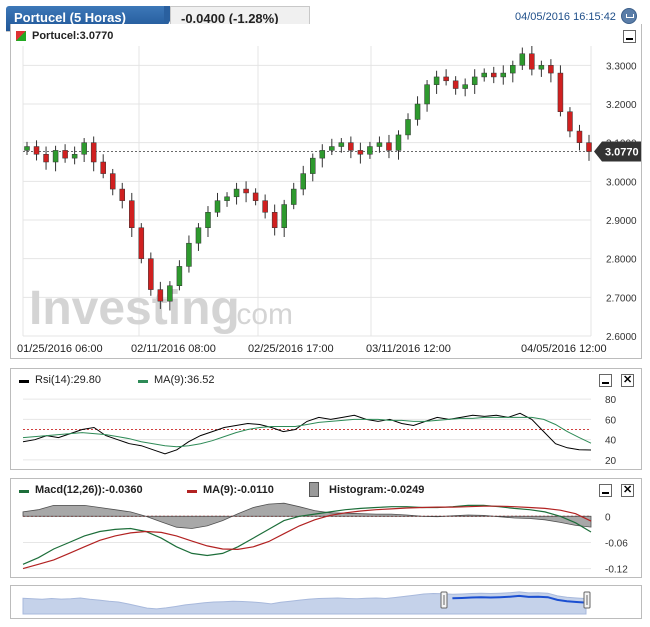 The image size is (650, 627). What do you see at coordinates (622, 153) in the screenshot?
I see `last-price-label: 3.0770` at bounding box center [622, 153].